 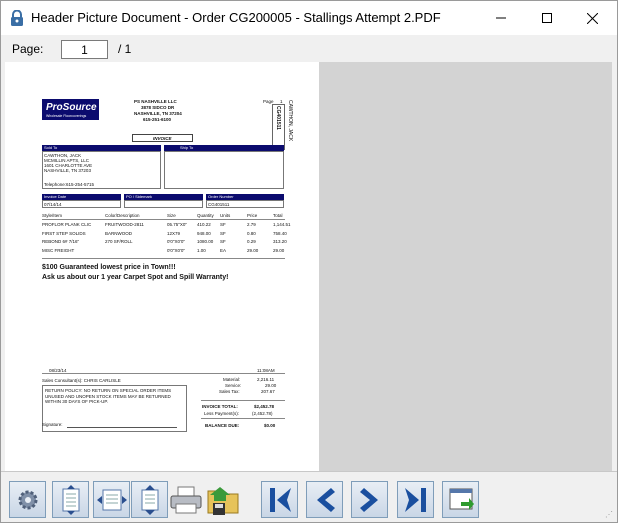 What do you see at coordinates (53, 204) in the screenshot?
I see `invoice-date: 07/14/14` at bounding box center [53, 204].